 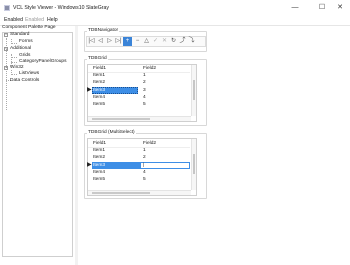 What do you see at coordinates (42, 61) in the screenshot?
I see `tree-node-categorypanelgroups: CategoryPanelGroups` at bounding box center [42, 61].